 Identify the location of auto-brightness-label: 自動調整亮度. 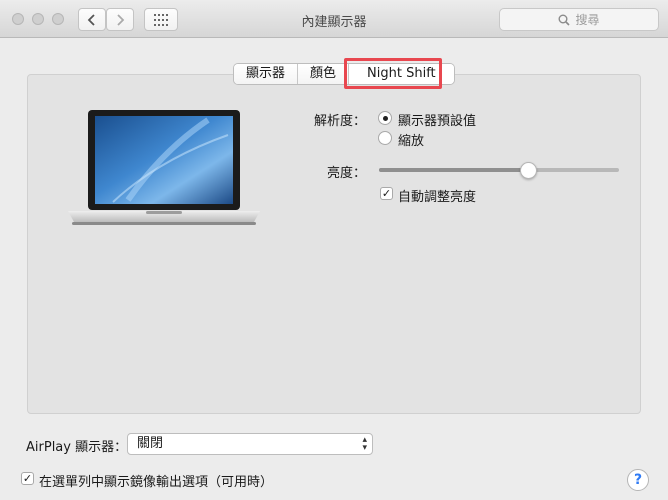
(437, 195).